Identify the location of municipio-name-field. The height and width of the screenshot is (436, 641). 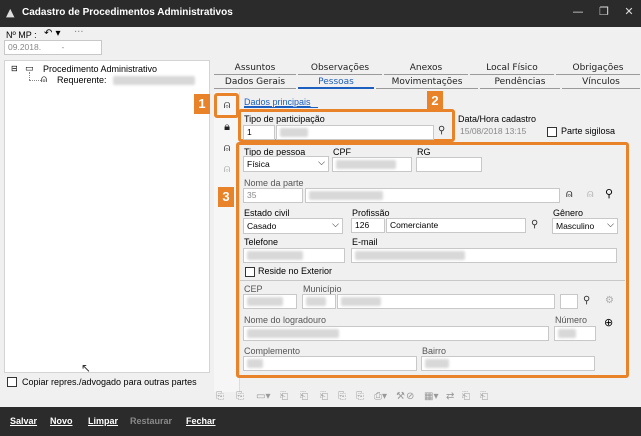
(446, 301).